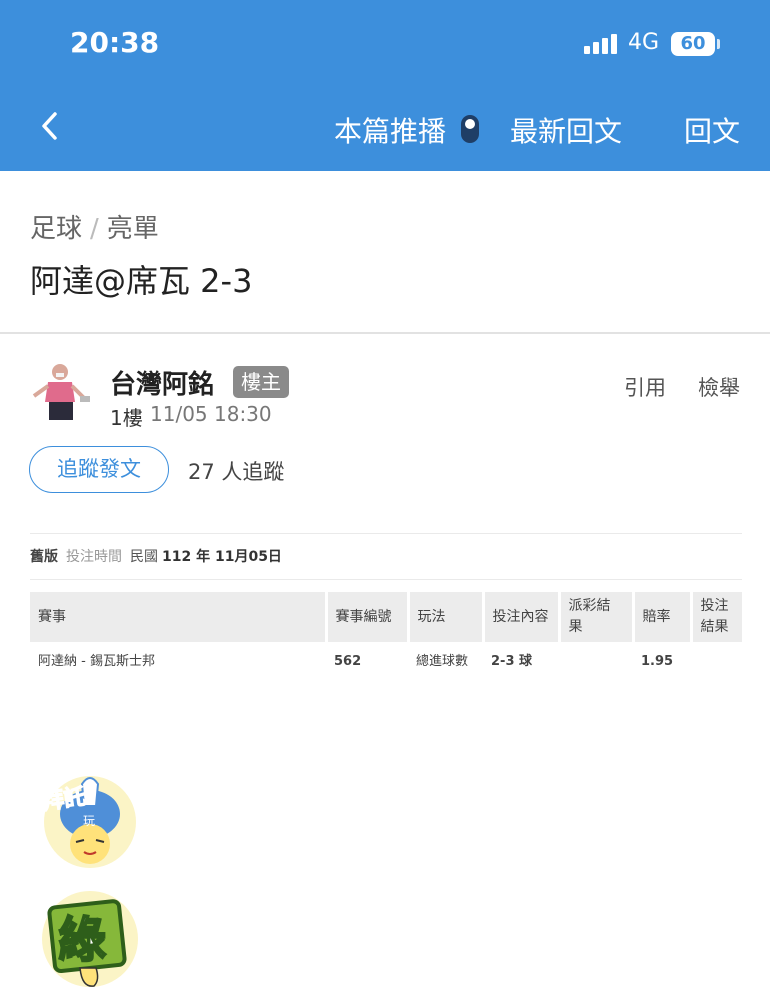 The height and width of the screenshot is (1000, 770). Describe the element at coordinates (602, 44) in the screenshot. I see `signal-icon` at that location.